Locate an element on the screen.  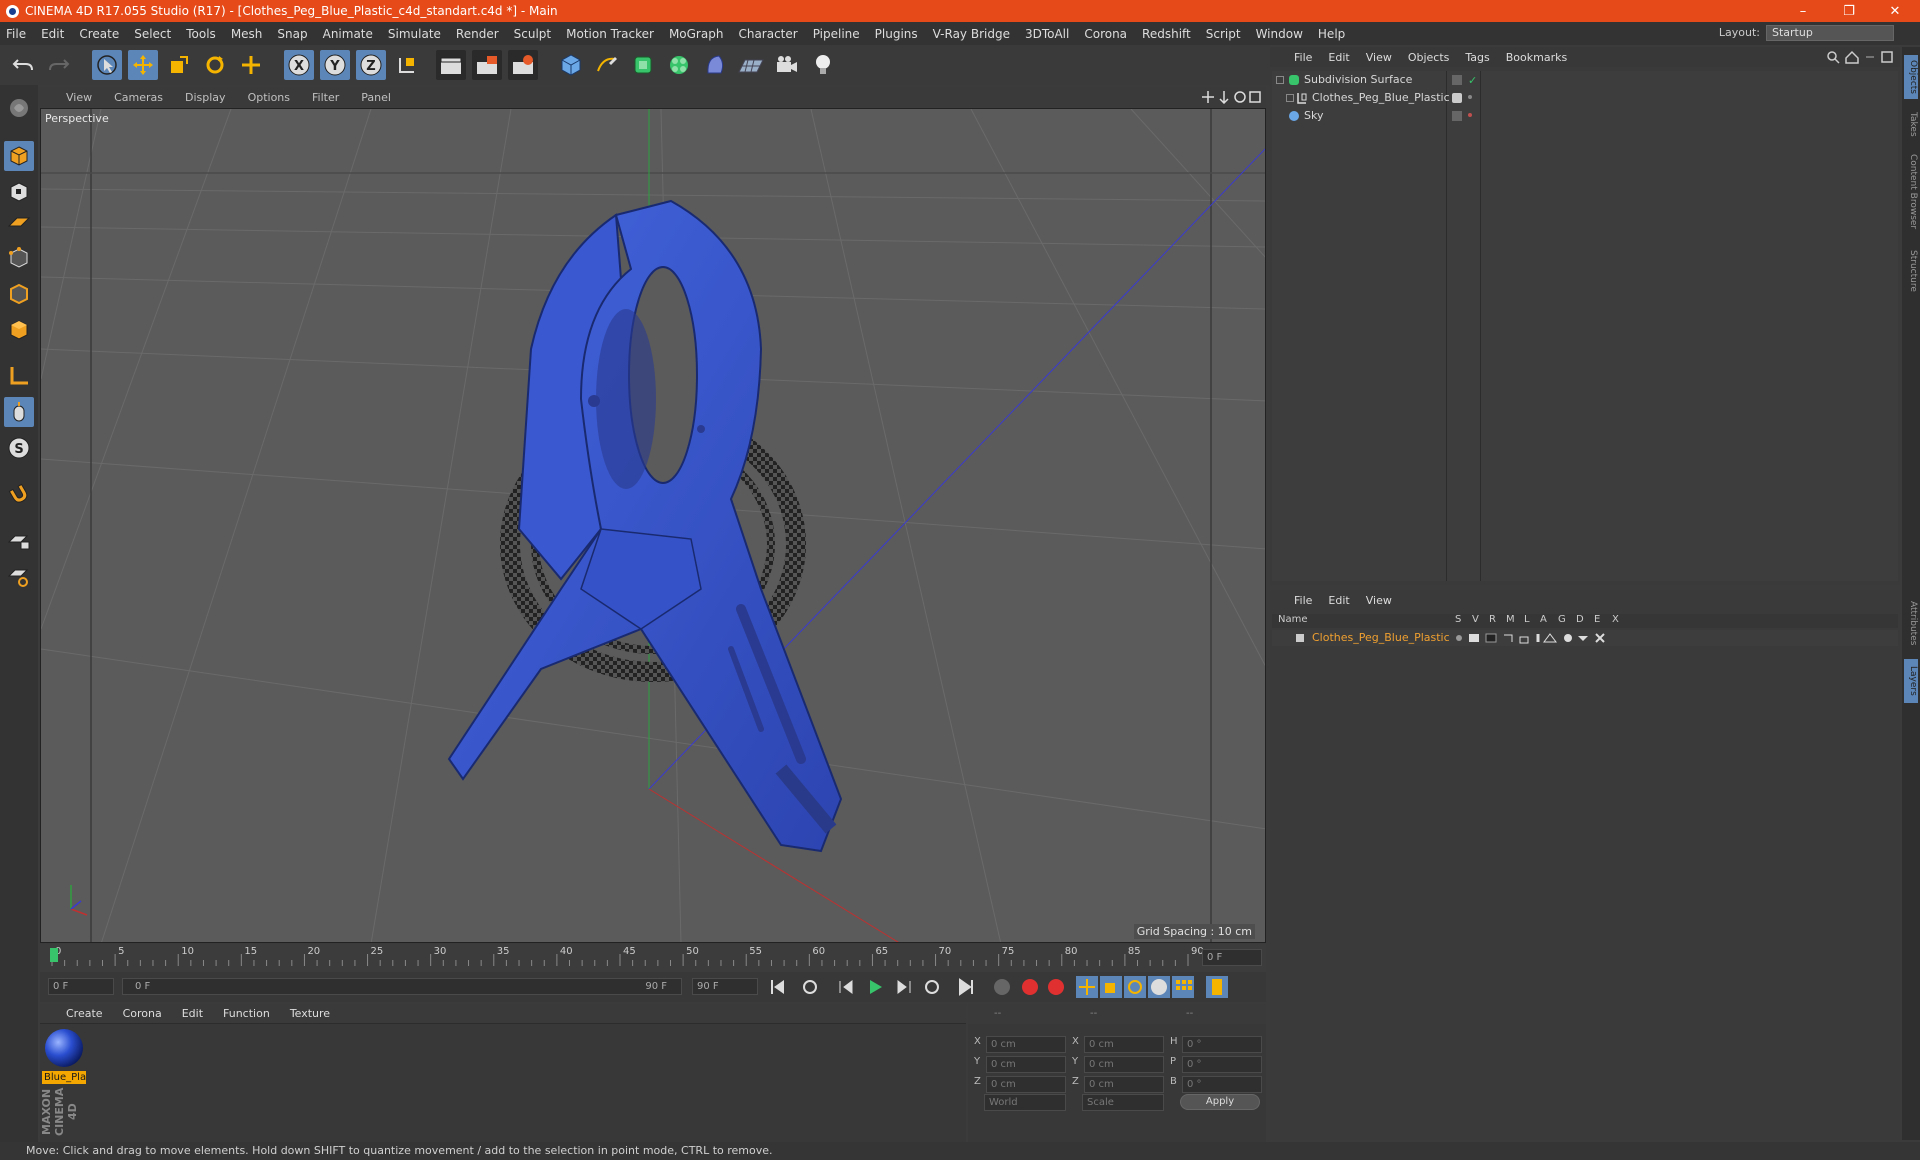
preview-range-slider: 0 F 90 F is located at coordinates (402, 986).